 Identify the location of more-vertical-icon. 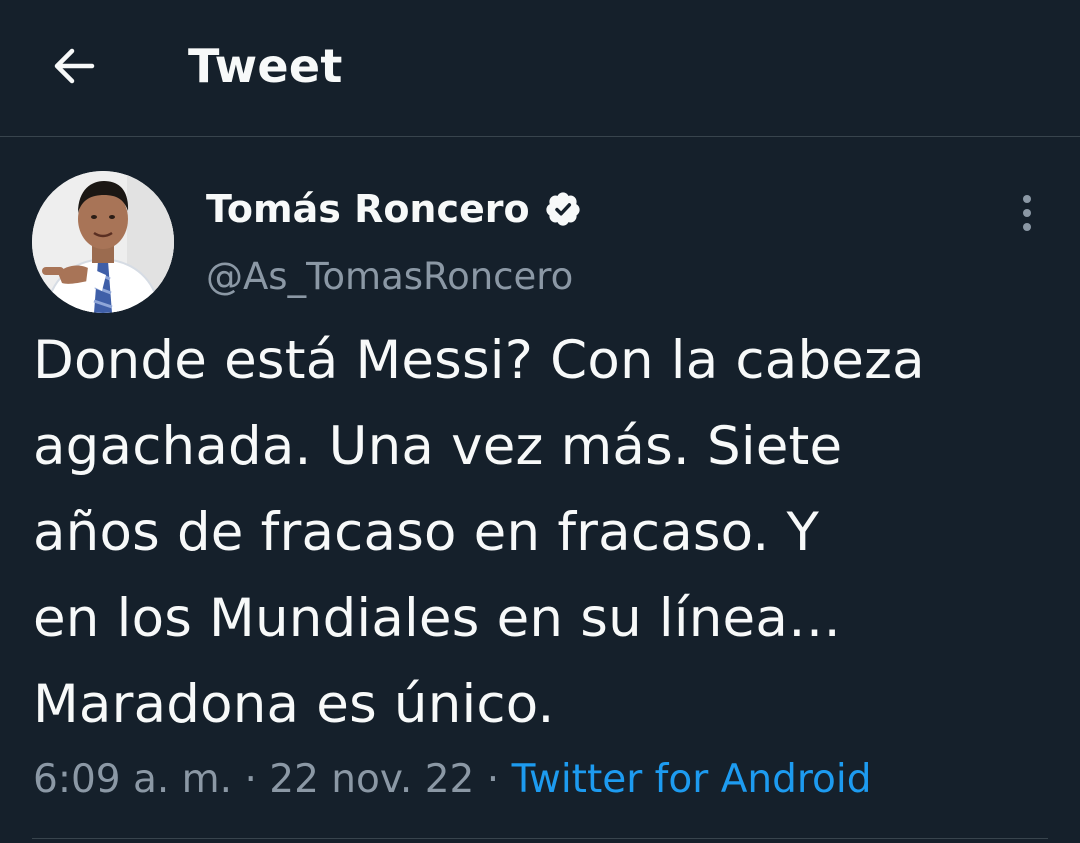
(1027, 213).